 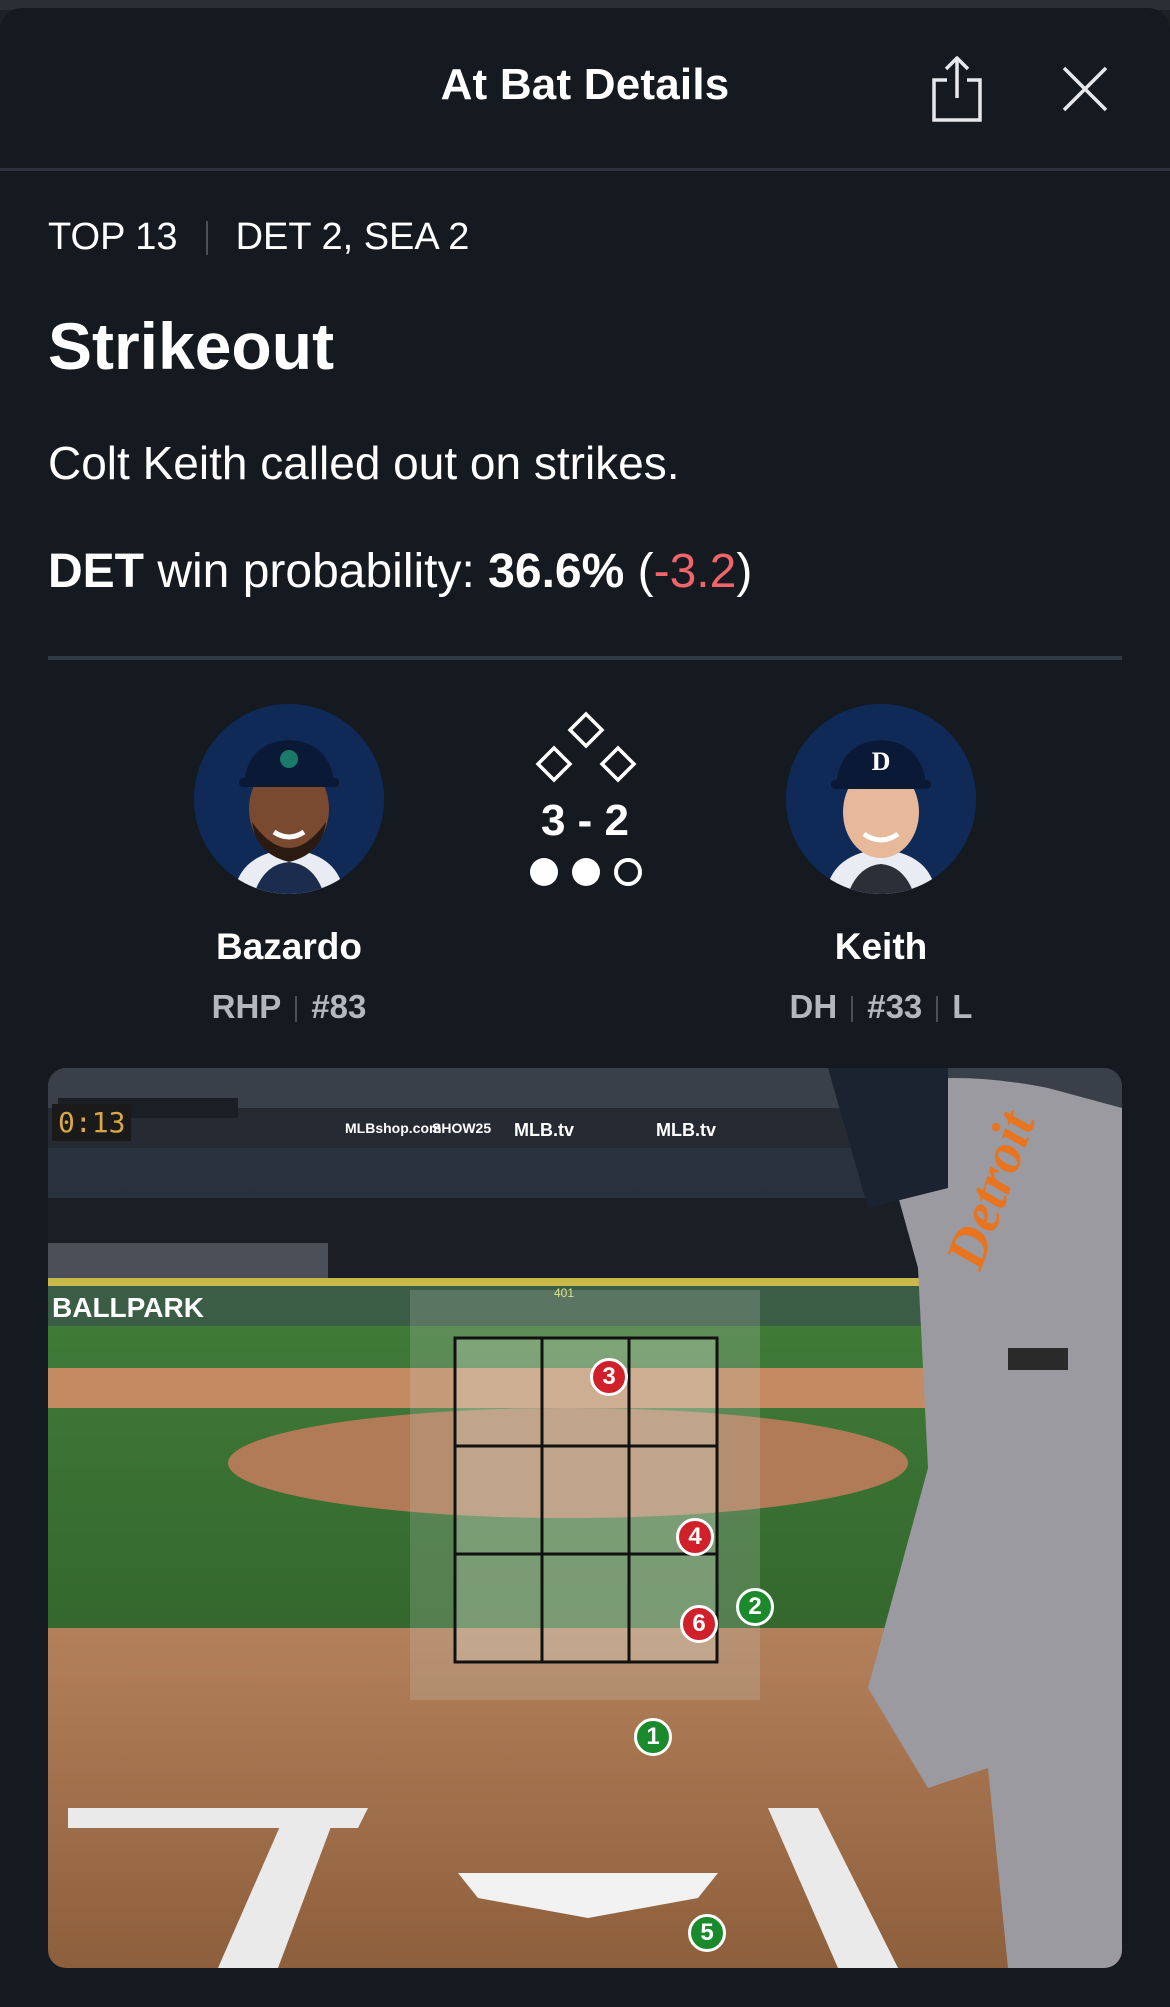 I want to click on pitcher-headshot, so click(x=289, y=799).